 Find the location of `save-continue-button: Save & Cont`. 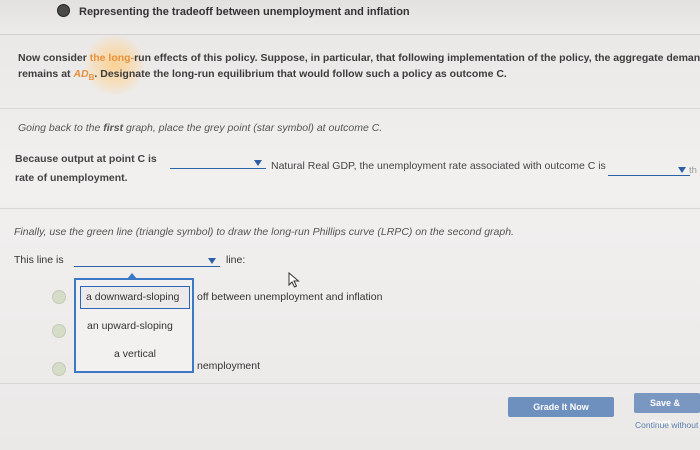

save-continue-button: Save & Cont is located at coordinates (667, 410).